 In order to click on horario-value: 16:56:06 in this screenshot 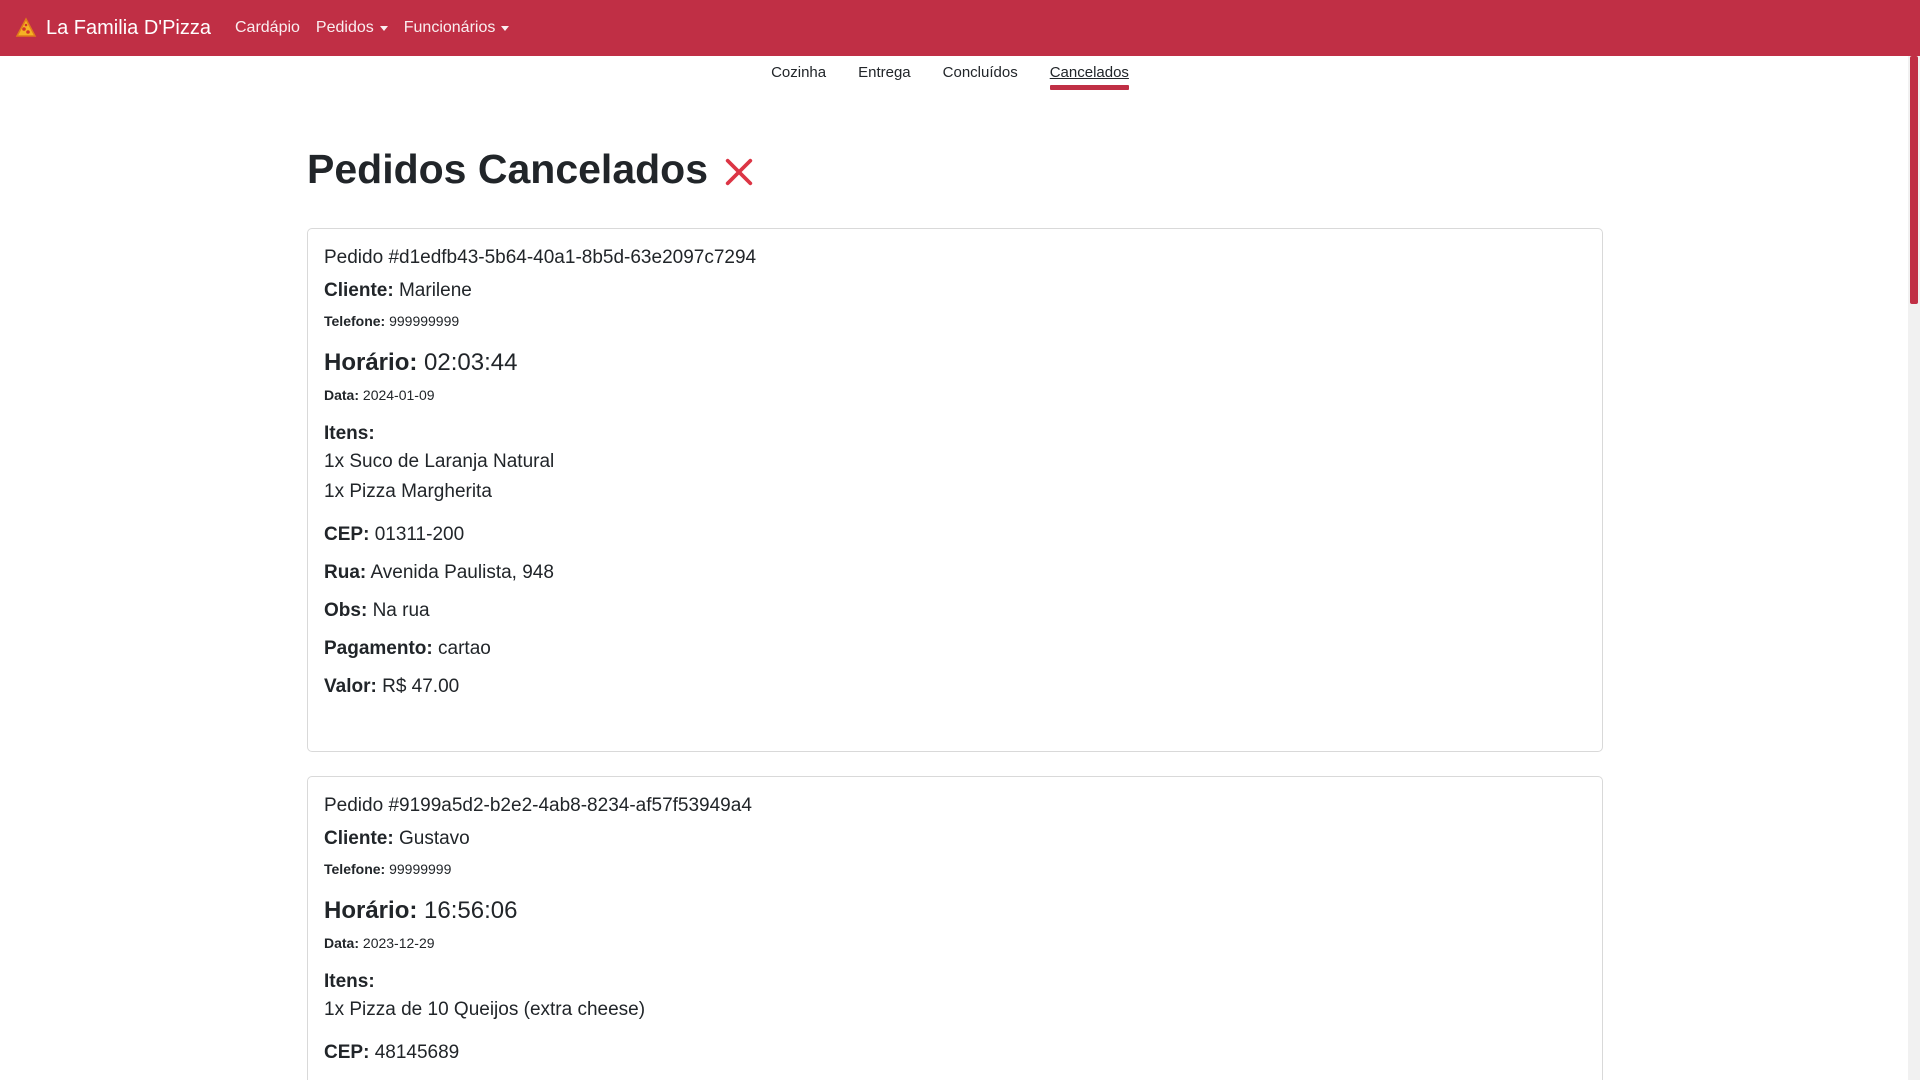, I will do `click(471, 910)`.